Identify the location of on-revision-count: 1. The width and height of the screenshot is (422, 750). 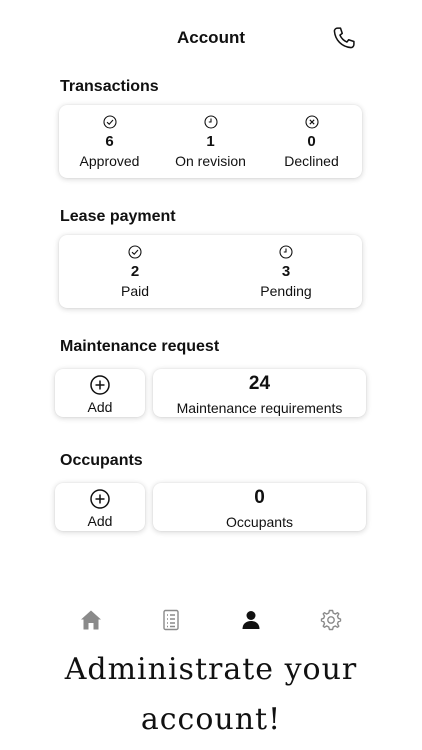
(210, 141).